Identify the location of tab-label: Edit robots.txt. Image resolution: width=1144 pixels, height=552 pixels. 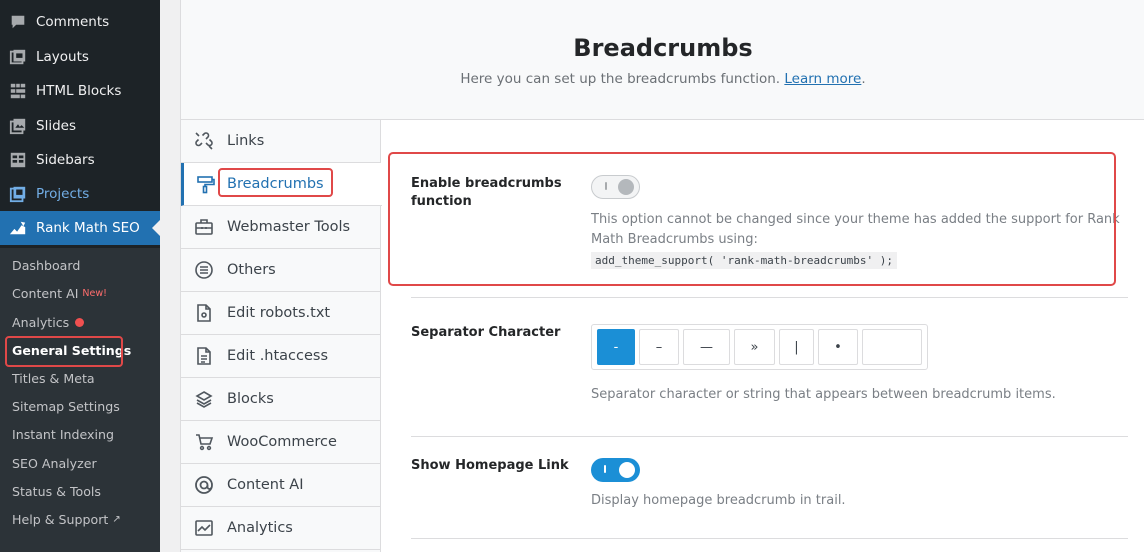
(279, 313).